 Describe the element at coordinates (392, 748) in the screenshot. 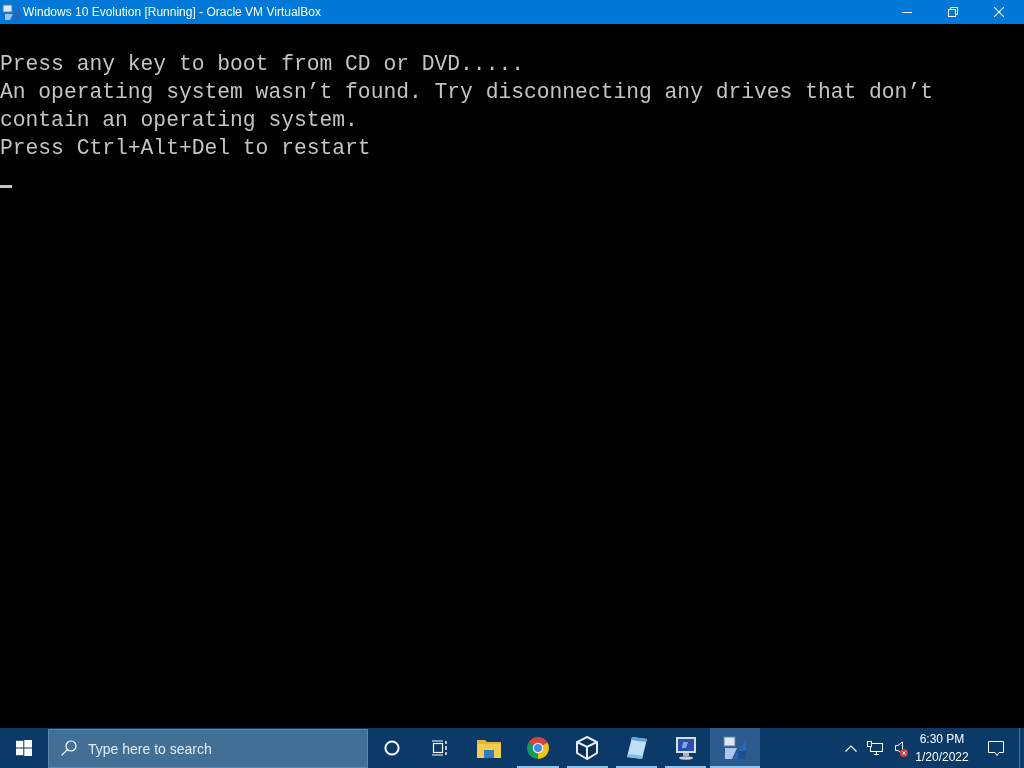

I see `ring-icon` at that location.